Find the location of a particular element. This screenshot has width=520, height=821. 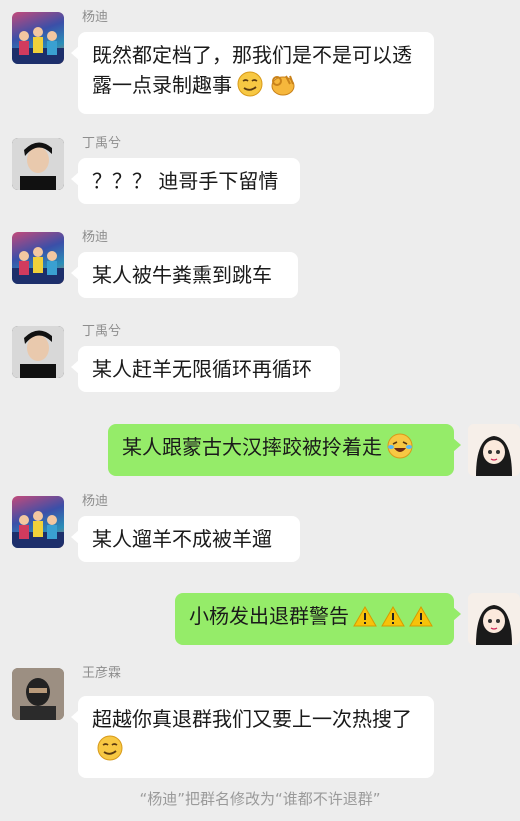

message-text: 小杨发出退群警告 is located at coordinates (269, 616).